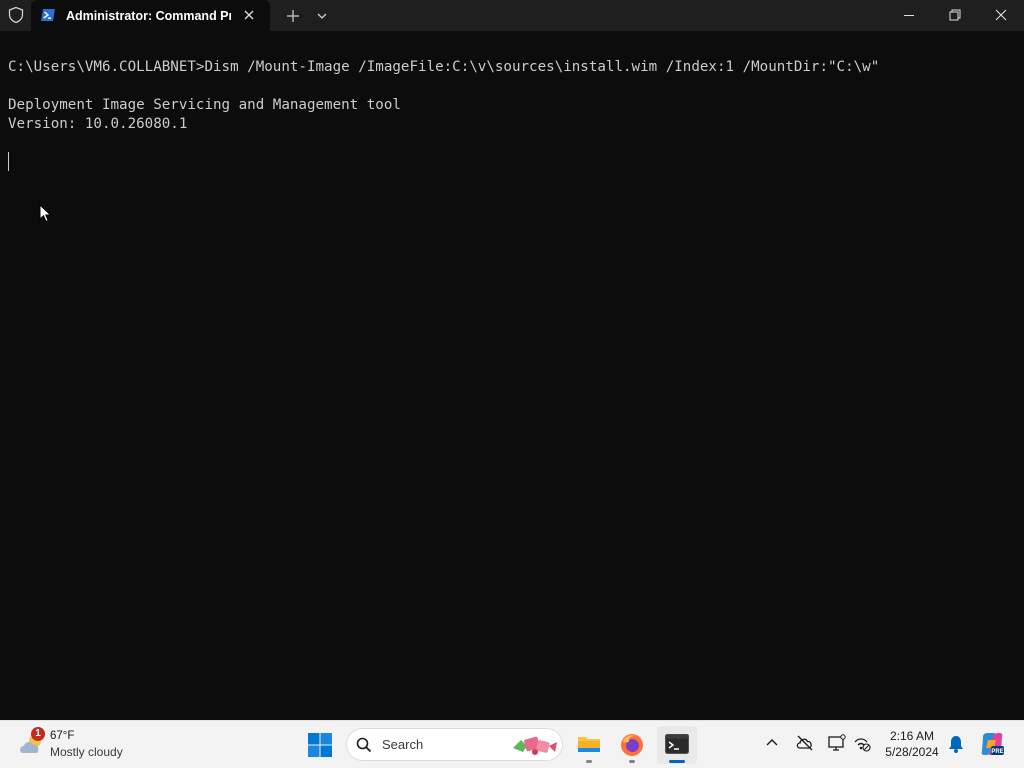 The image size is (1024, 768). I want to click on terminal-icon, so click(677, 744).